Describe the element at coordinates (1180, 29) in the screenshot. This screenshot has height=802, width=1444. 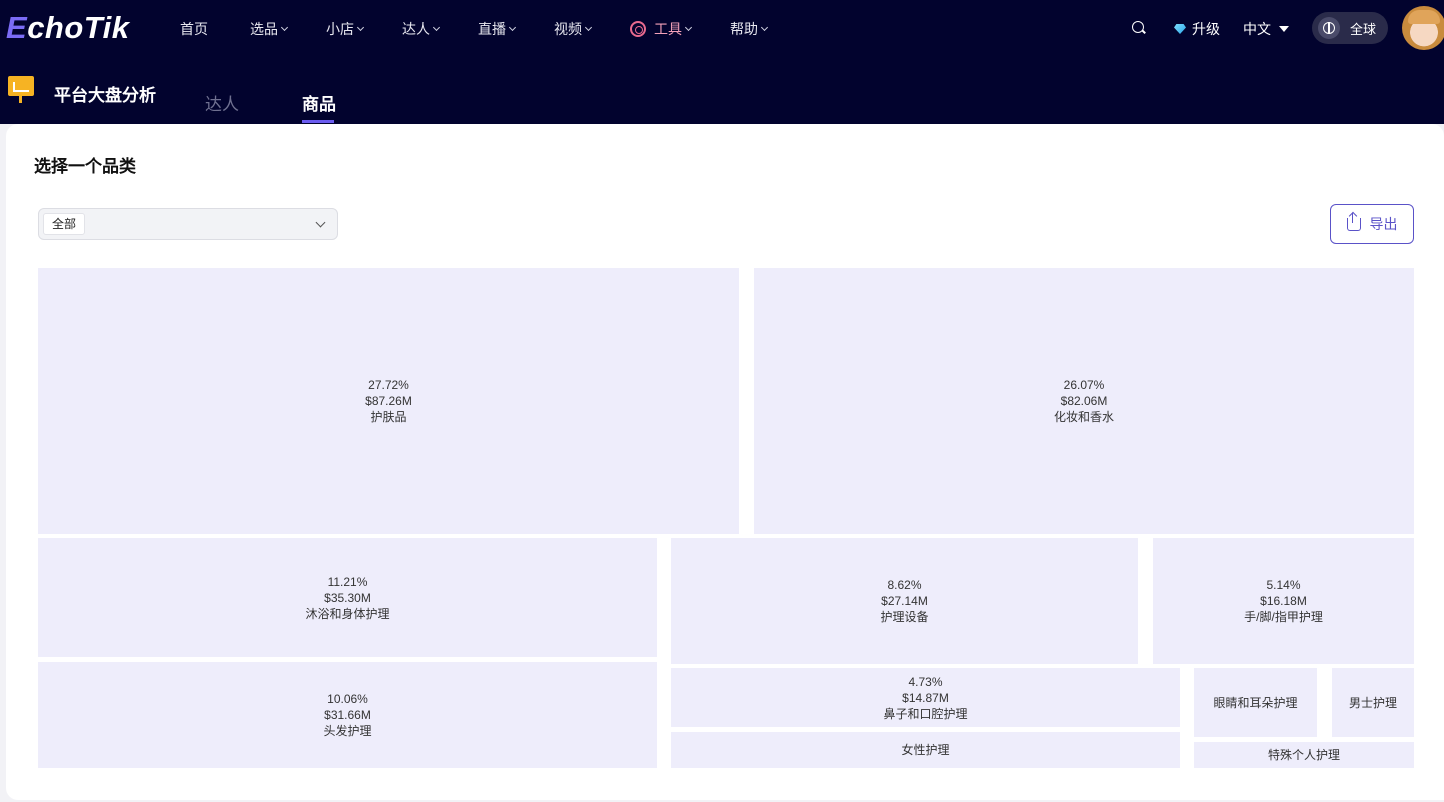
I see `diamond-icon` at that location.